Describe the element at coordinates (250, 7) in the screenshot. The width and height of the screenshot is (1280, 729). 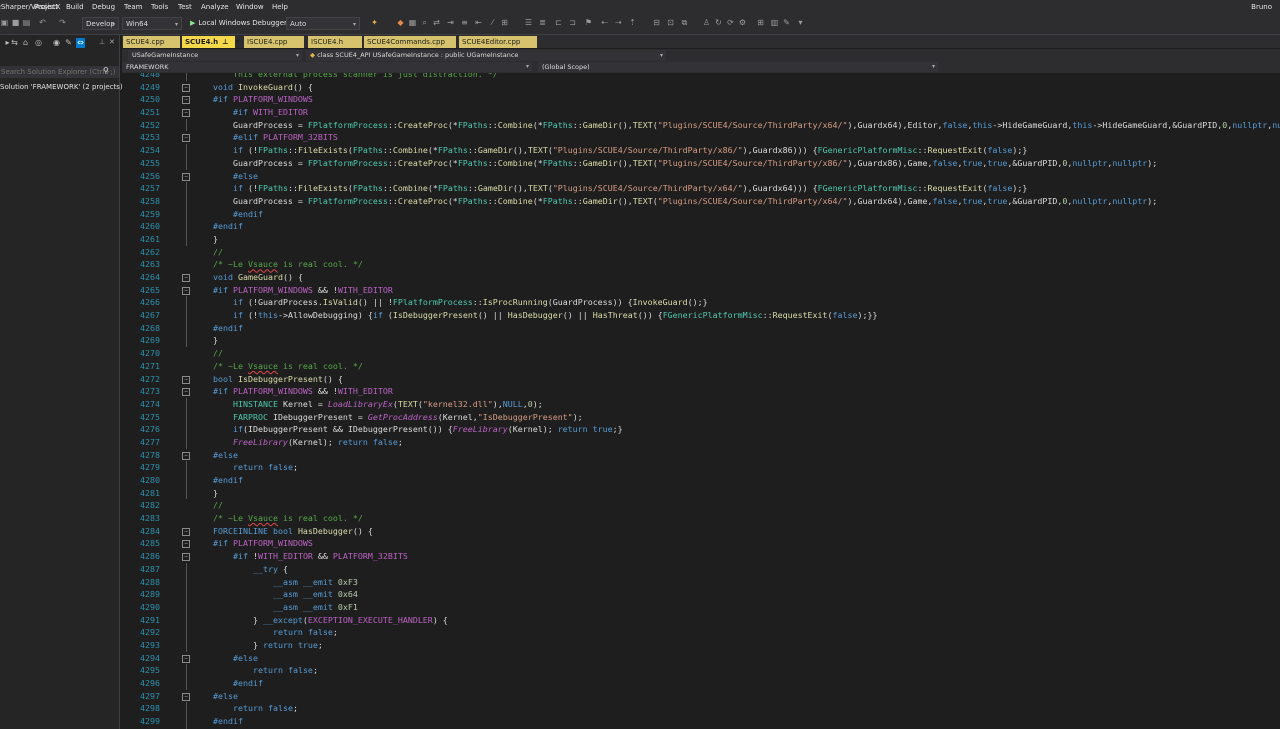
I see `menu-window: Window` at that location.